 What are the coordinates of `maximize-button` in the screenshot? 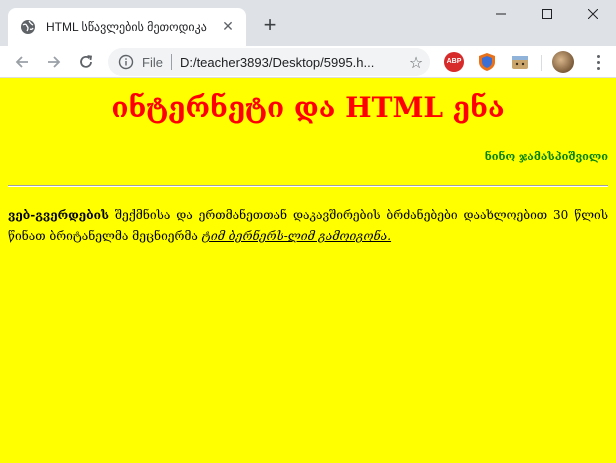 It's located at (547, 14).